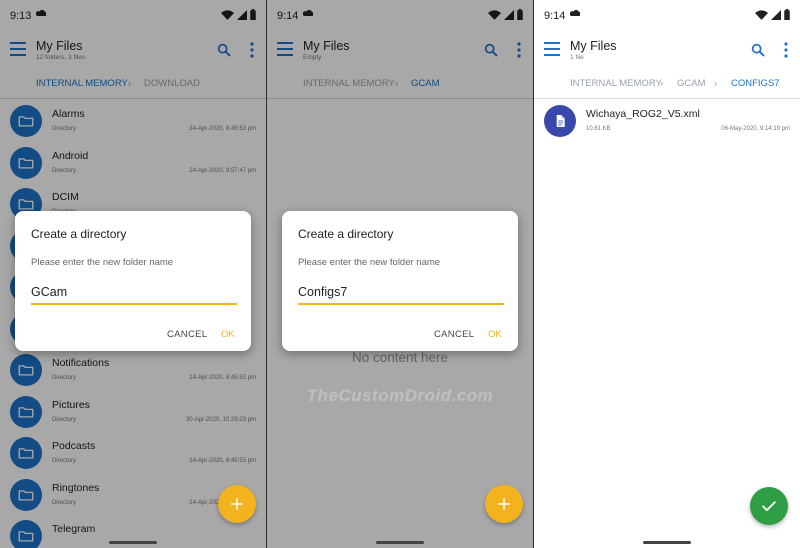  I want to click on more-vert-icon, so click(786, 50).